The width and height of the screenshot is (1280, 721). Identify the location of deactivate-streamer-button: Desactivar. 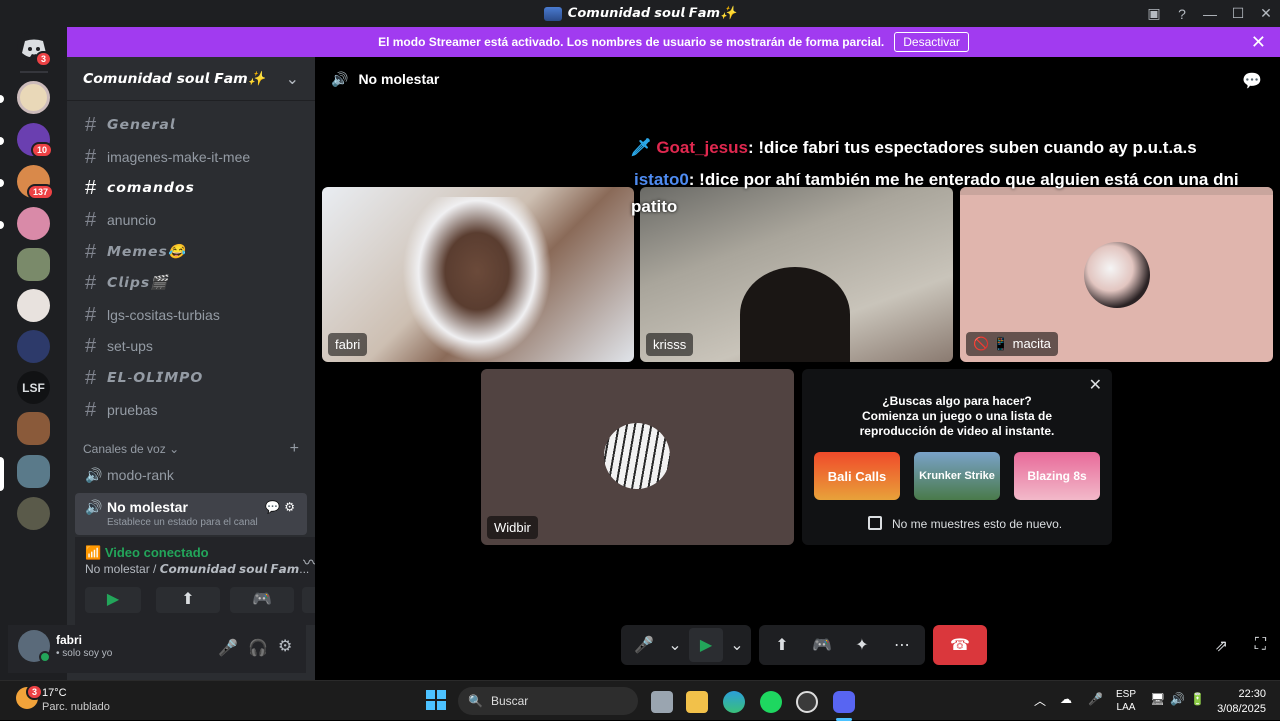
(931, 42).